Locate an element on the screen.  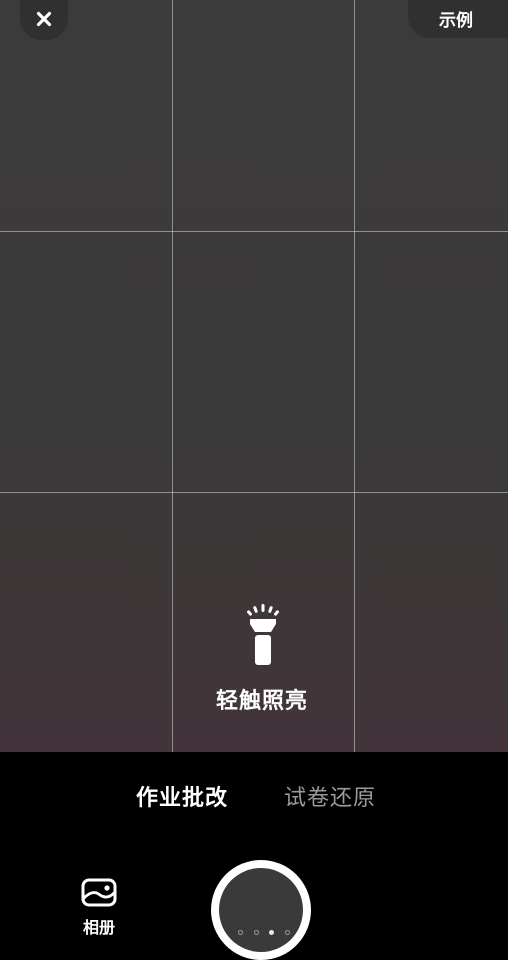
flashlight-icon is located at coordinates (263, 635).